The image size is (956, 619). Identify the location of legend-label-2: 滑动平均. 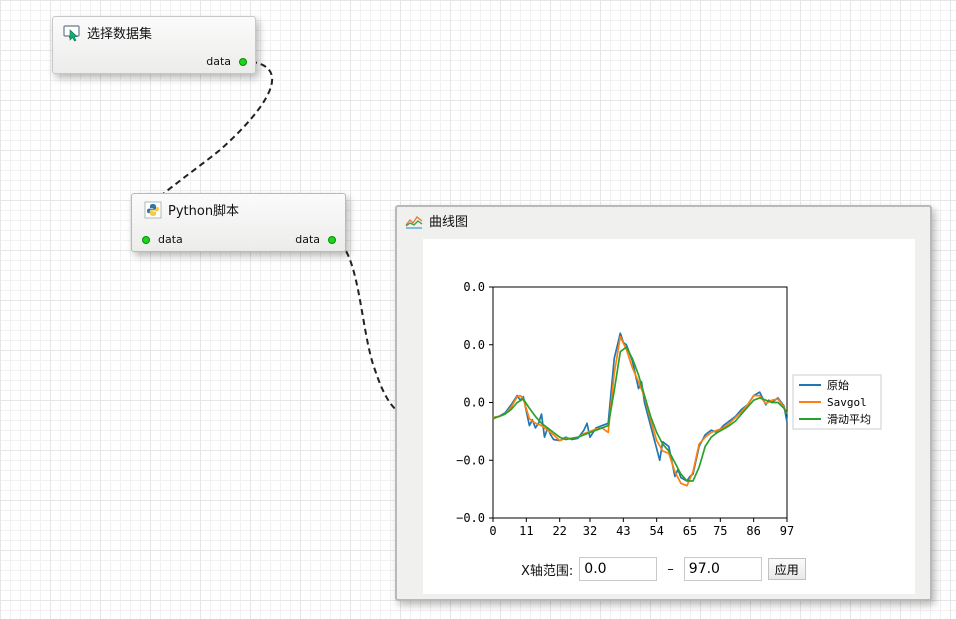
(849, 419).